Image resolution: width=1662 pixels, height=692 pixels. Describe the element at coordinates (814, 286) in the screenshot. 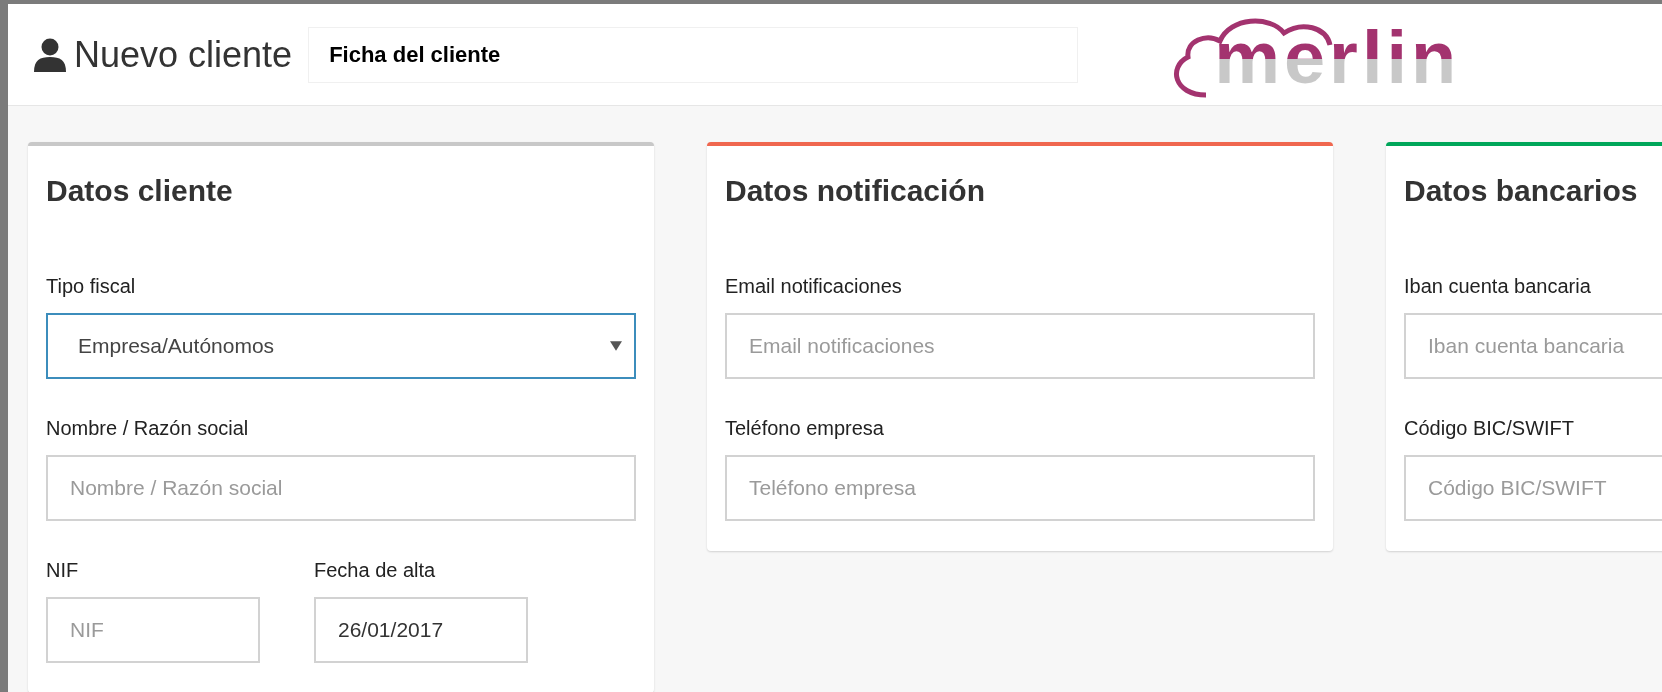

I see `field-label: Email notificaciones` at that location.